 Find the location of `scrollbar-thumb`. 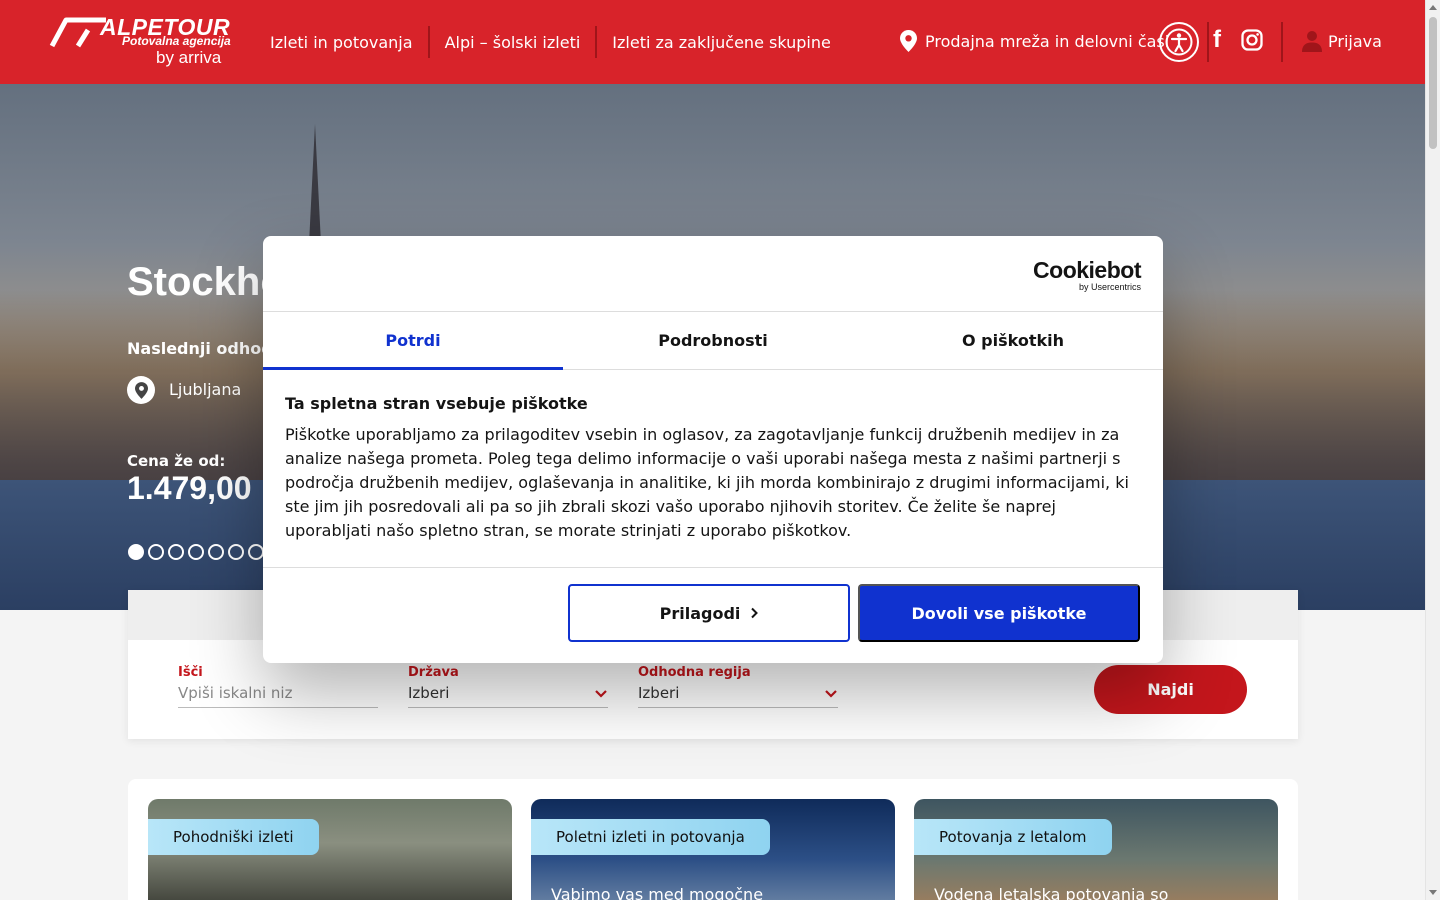

scrollbar-thumb is located at coordinates (1433, 83).